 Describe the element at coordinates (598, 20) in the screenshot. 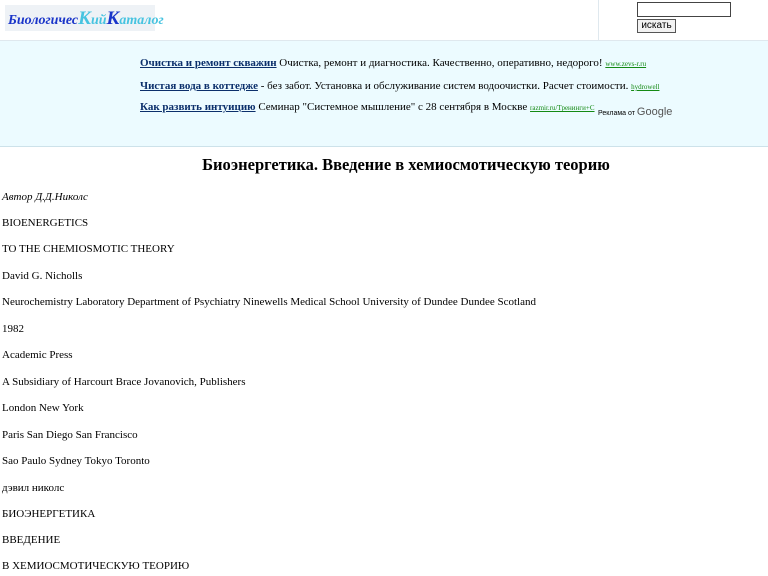

I see `header-divider` at that location.